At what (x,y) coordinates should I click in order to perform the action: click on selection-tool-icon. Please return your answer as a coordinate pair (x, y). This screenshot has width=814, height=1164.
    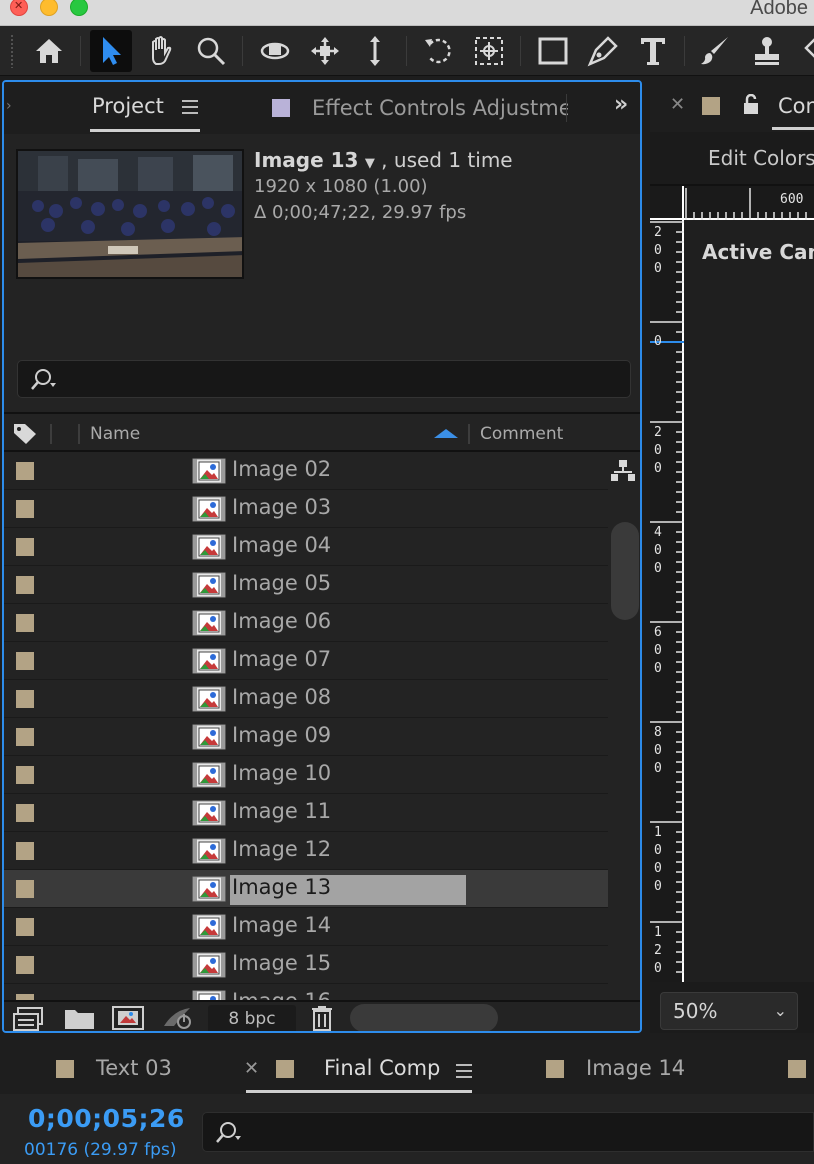
    Looking at the image, I should click on (112, 51).